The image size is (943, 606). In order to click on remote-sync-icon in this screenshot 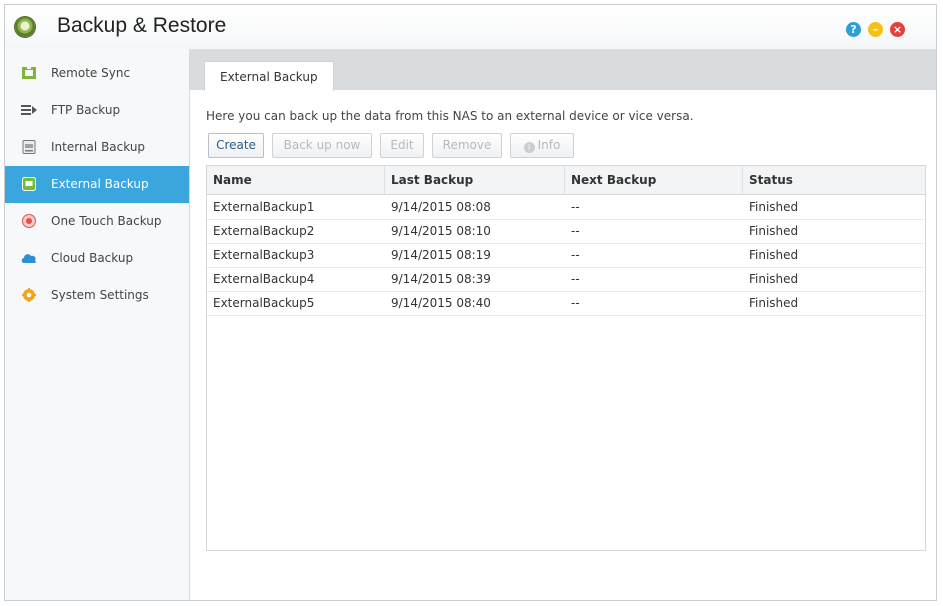, I will do `click(29, 72)`.